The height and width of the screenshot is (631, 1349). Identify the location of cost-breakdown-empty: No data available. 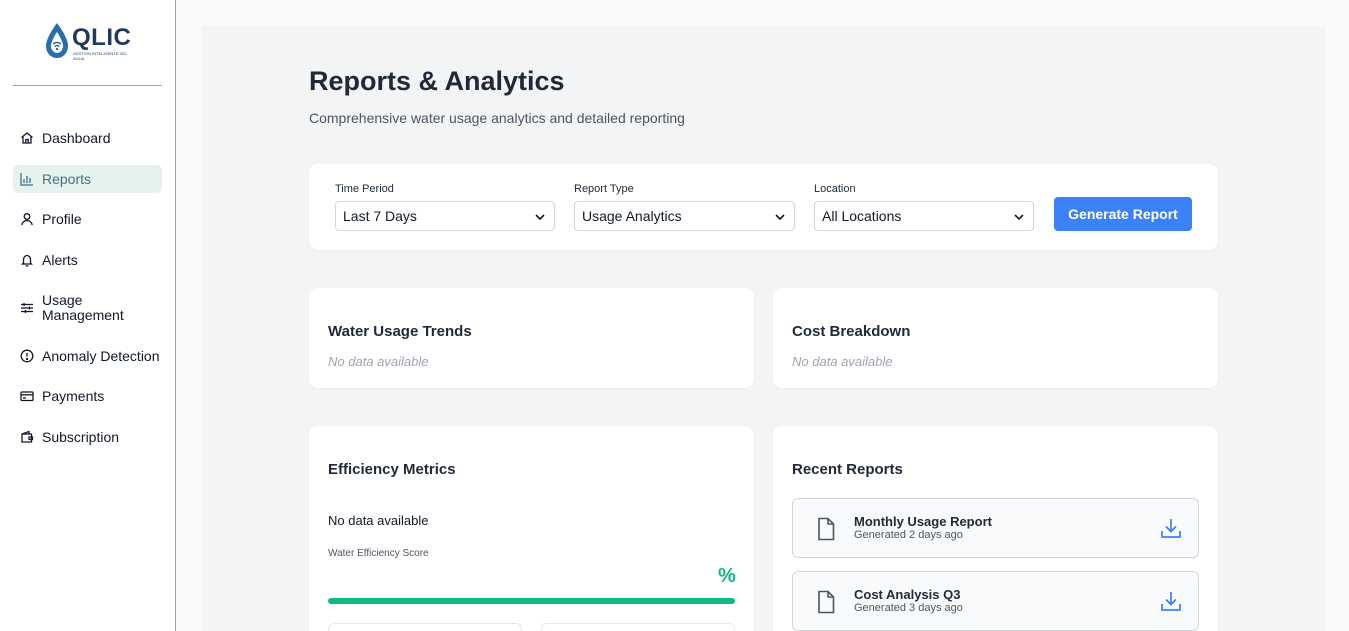
(842, 361).